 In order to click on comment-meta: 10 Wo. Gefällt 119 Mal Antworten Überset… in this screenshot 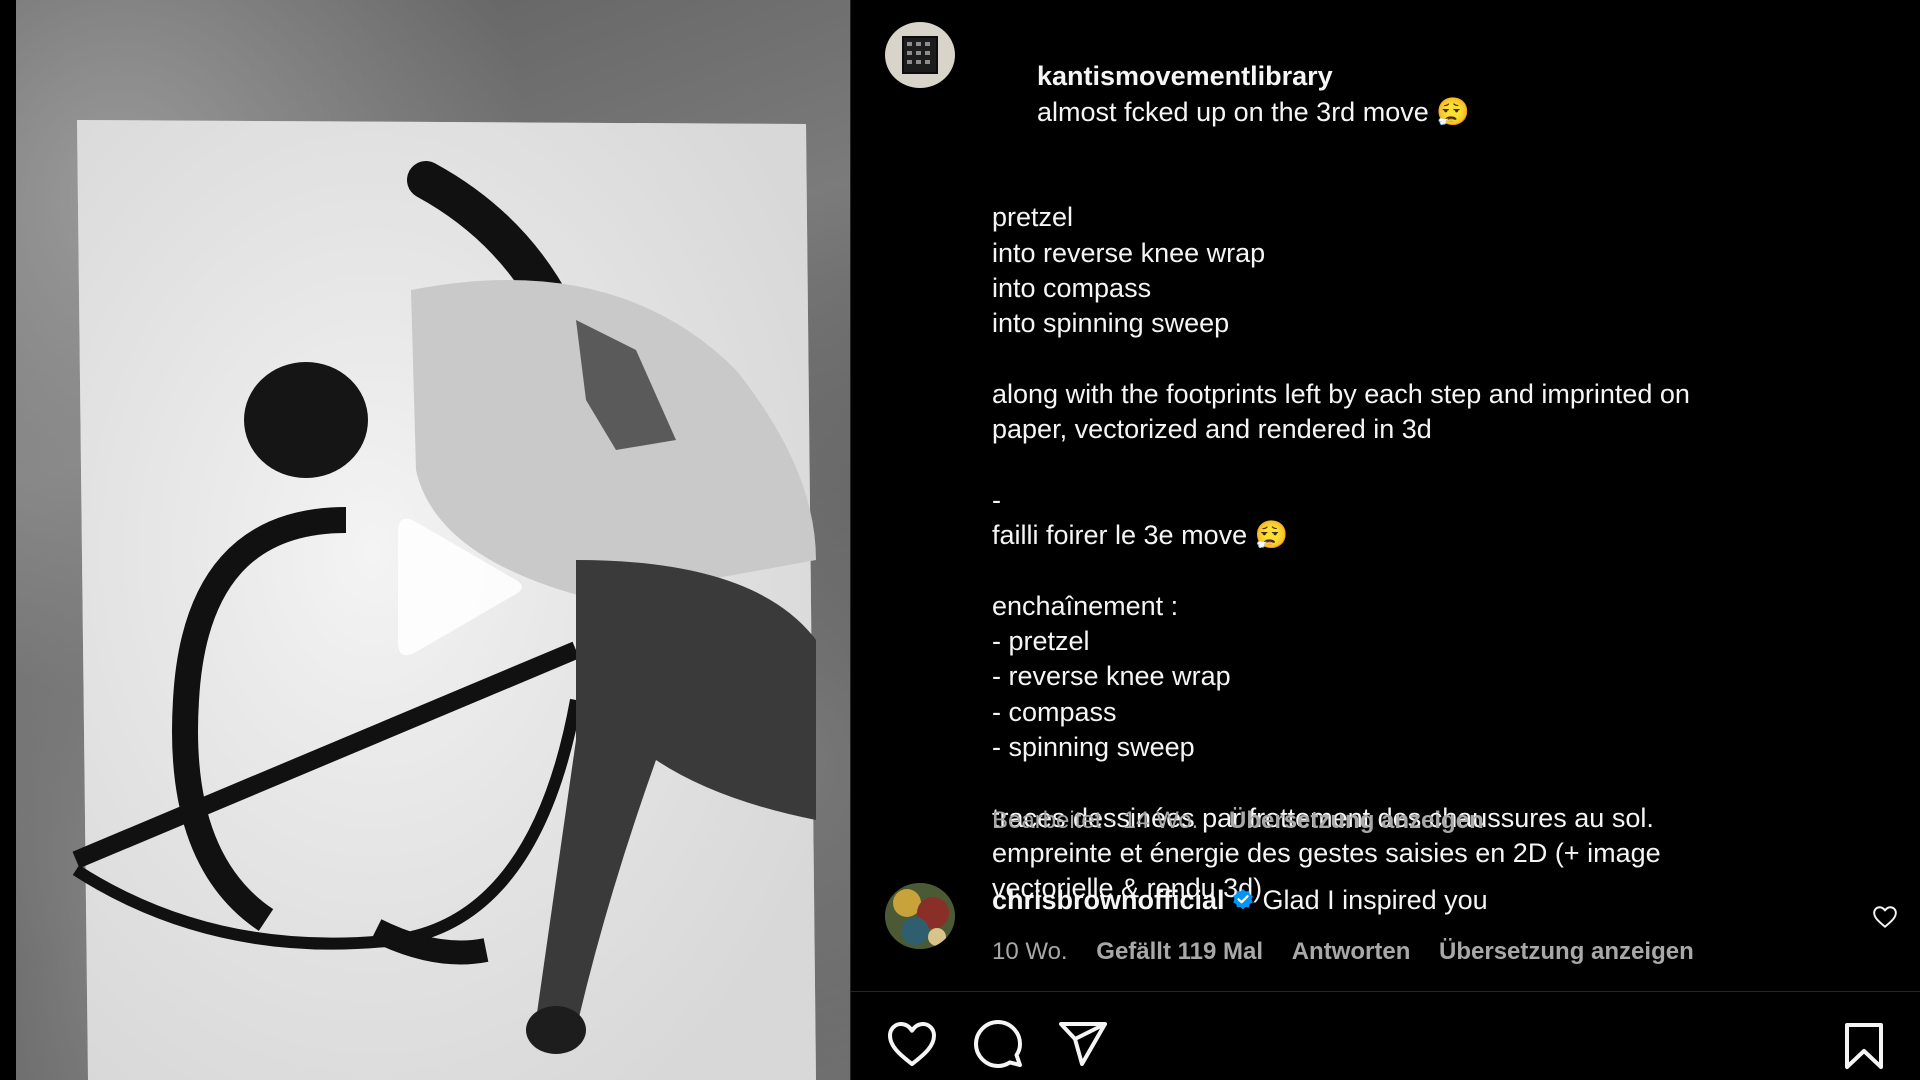, I will do `click(1343, 952)`.